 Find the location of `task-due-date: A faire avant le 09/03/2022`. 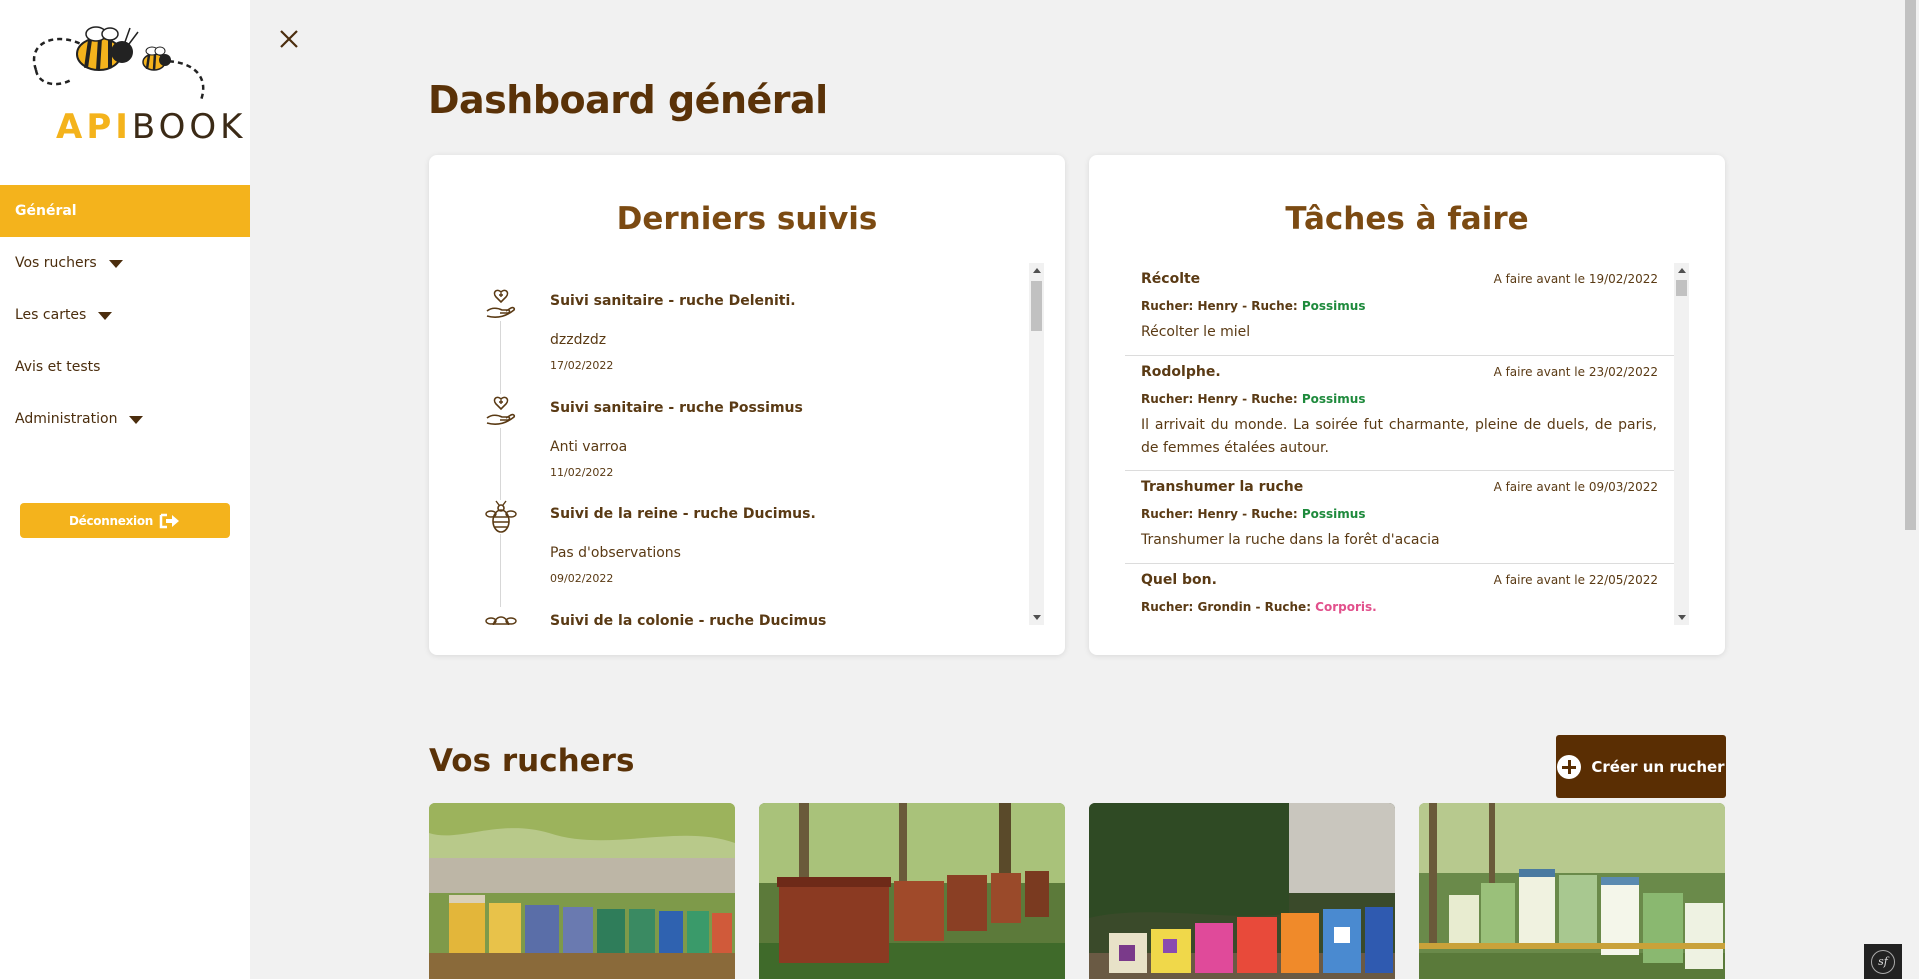

task-due-date: A faire avant le 09/03/2022 is located at coordinates (1575, 487).